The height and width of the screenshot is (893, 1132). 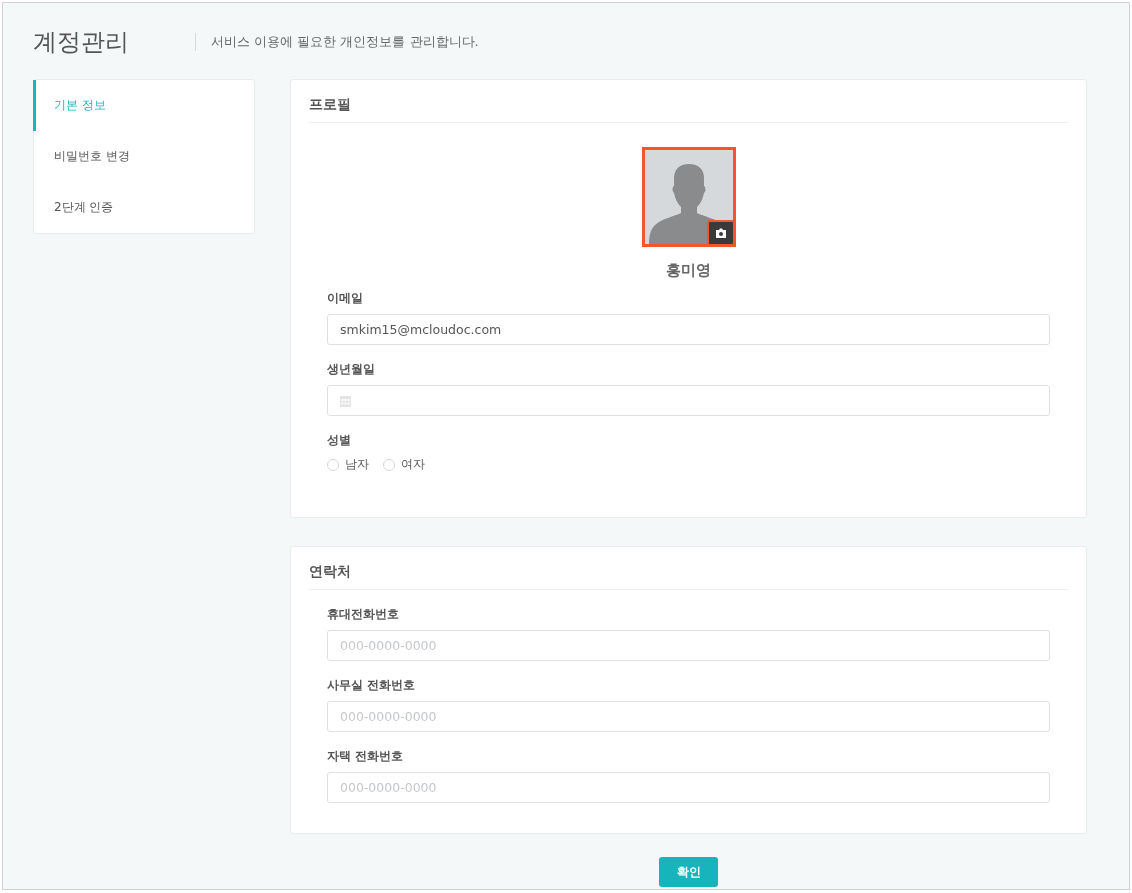 What do you see at coordinates (81, 42) in the screenshot?
I see `page-title: 계정관리` at bounding box center [81, 42].